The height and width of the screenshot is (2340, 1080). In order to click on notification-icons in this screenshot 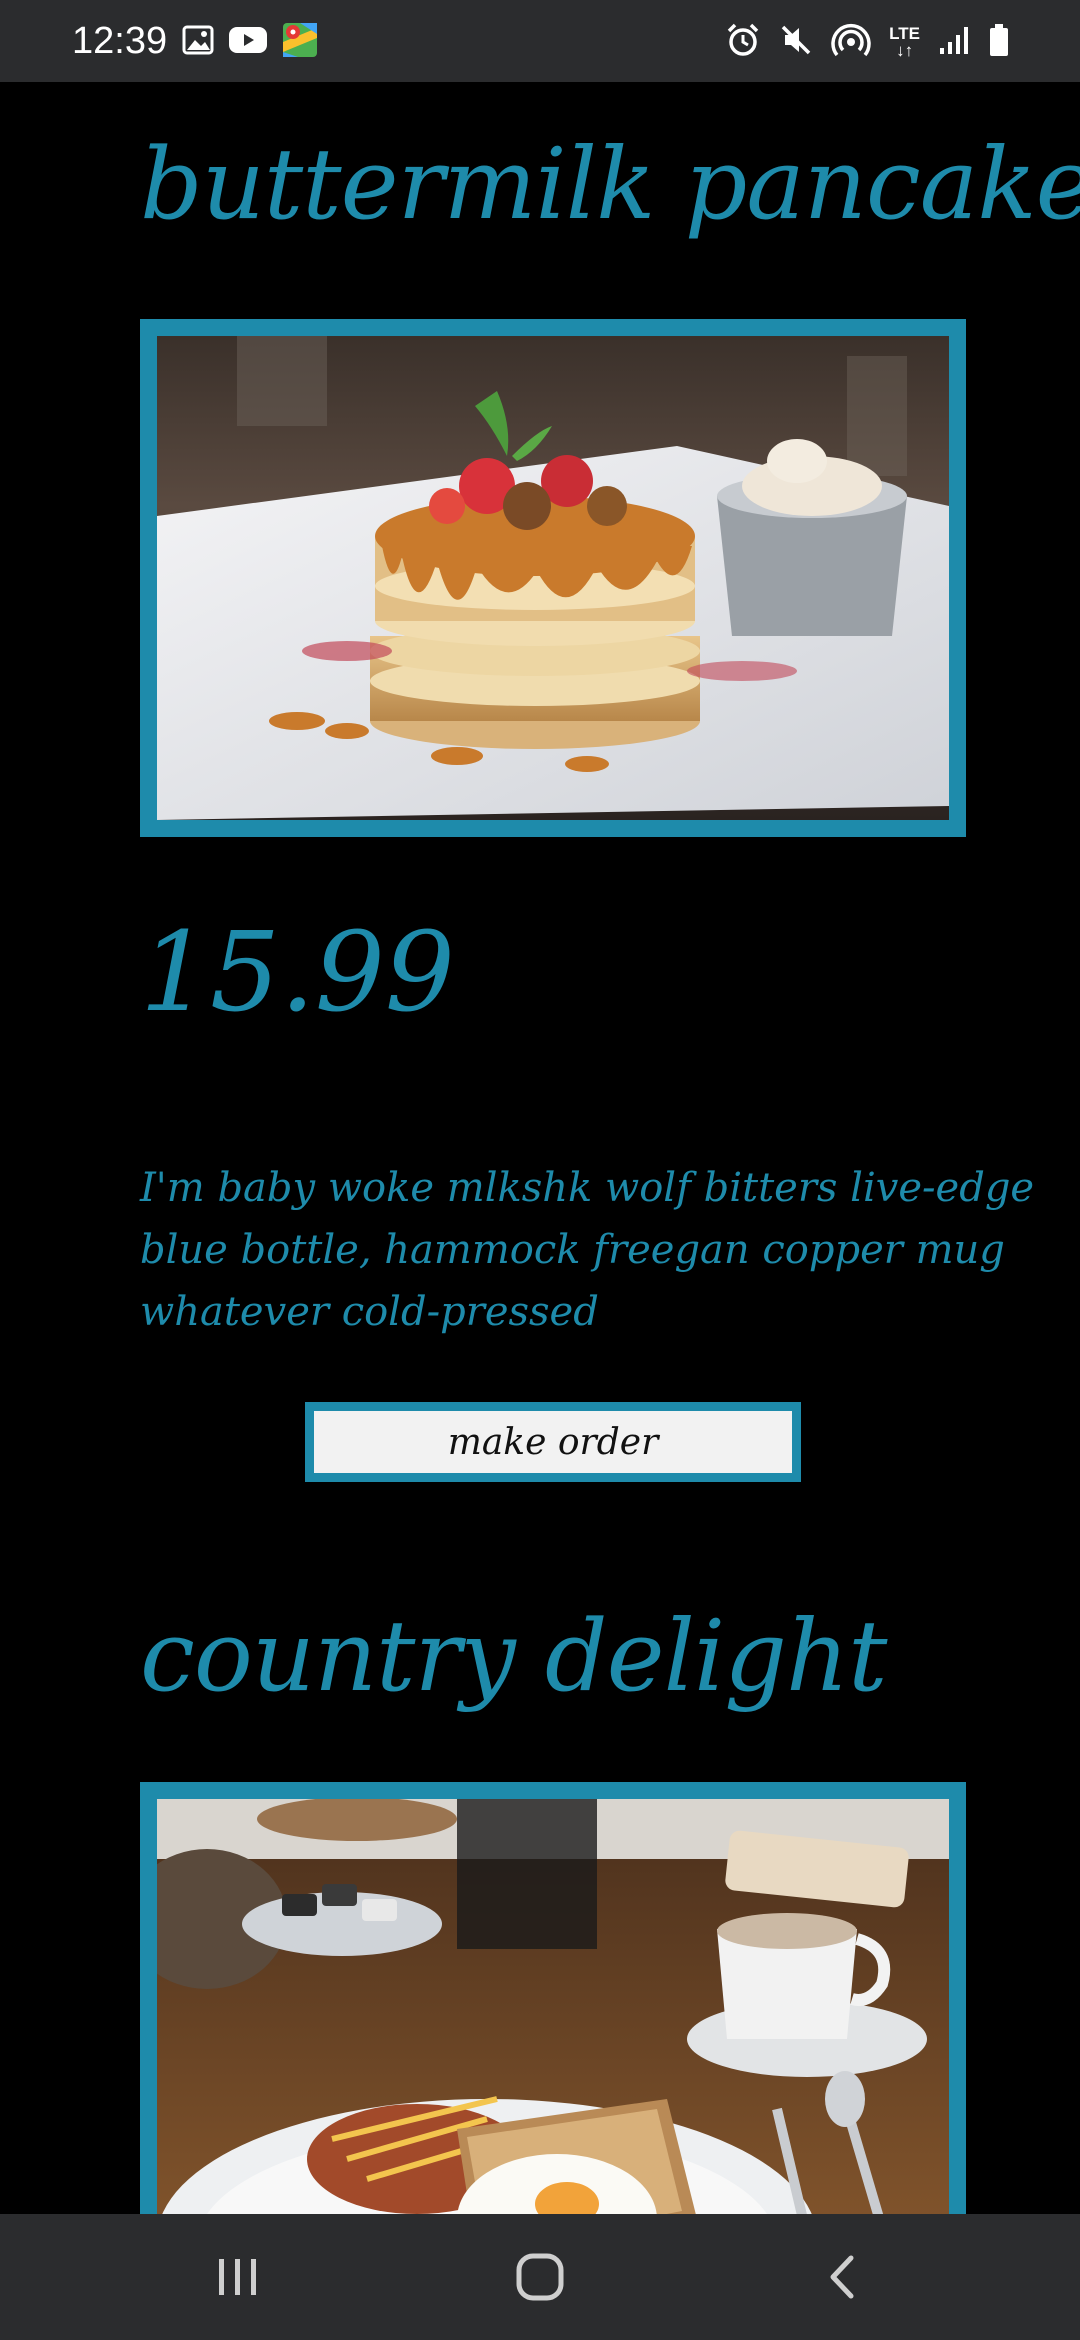, I will do `click(250, 42)`.